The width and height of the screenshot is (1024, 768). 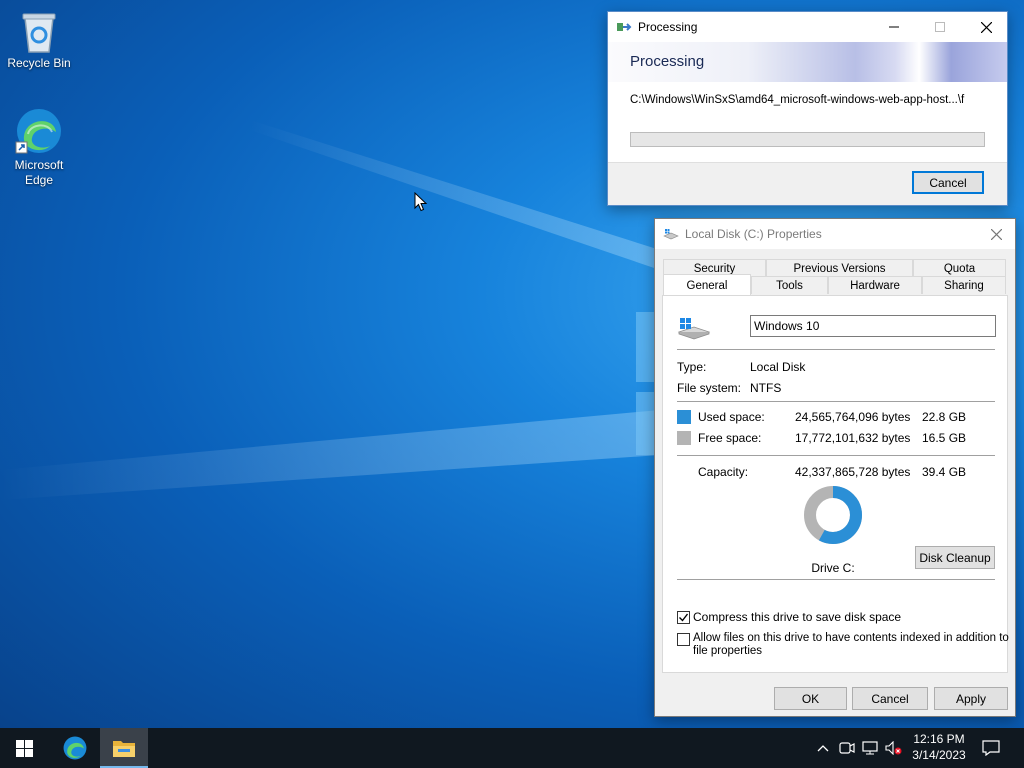 I want to click on volume-button, so click(x=894, y=748).